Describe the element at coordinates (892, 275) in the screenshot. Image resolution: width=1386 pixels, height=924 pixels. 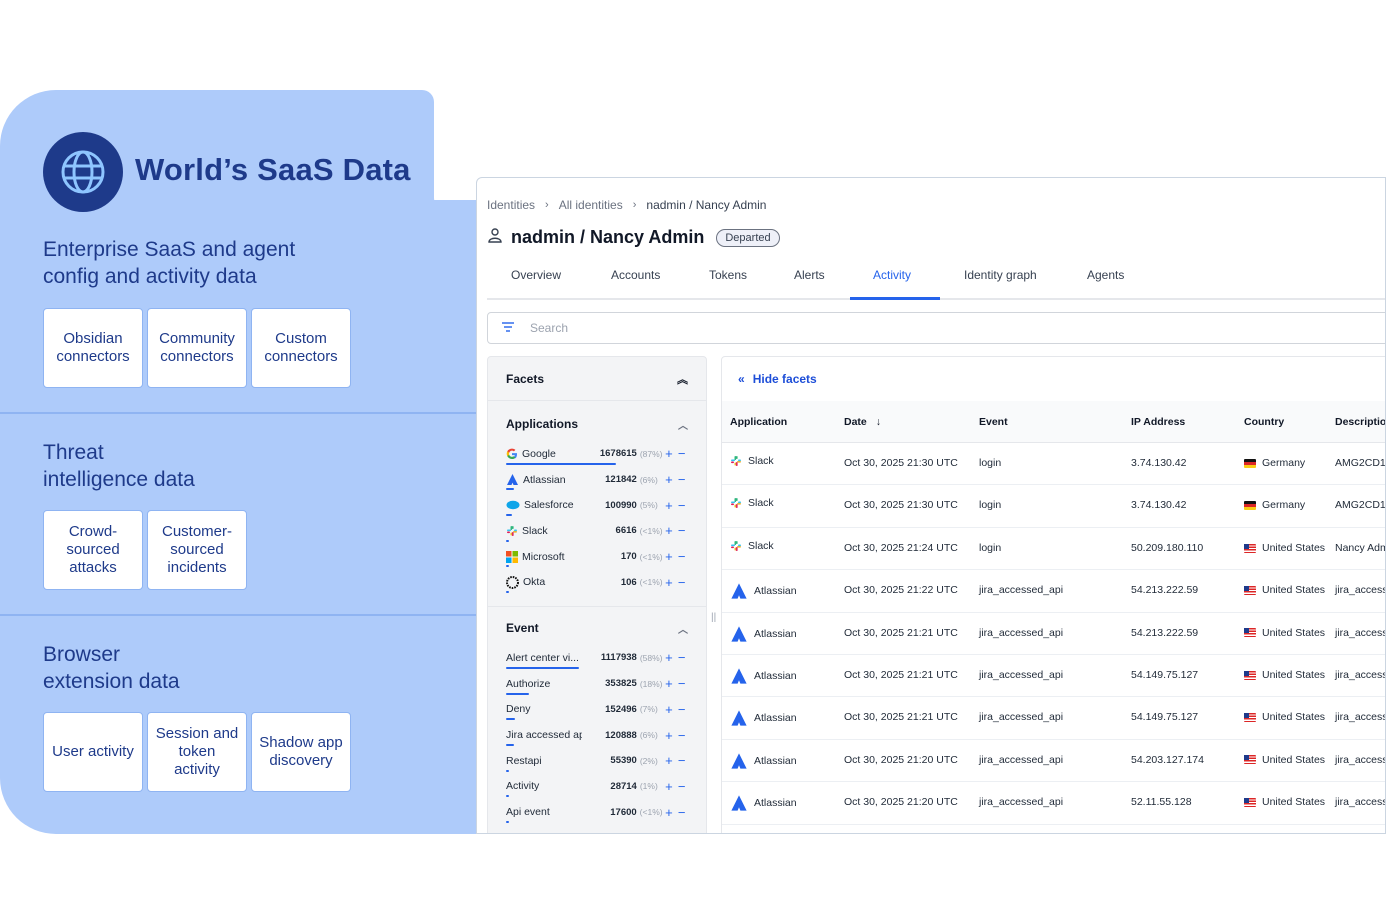
I see `tab-activity: Activity` at that location.